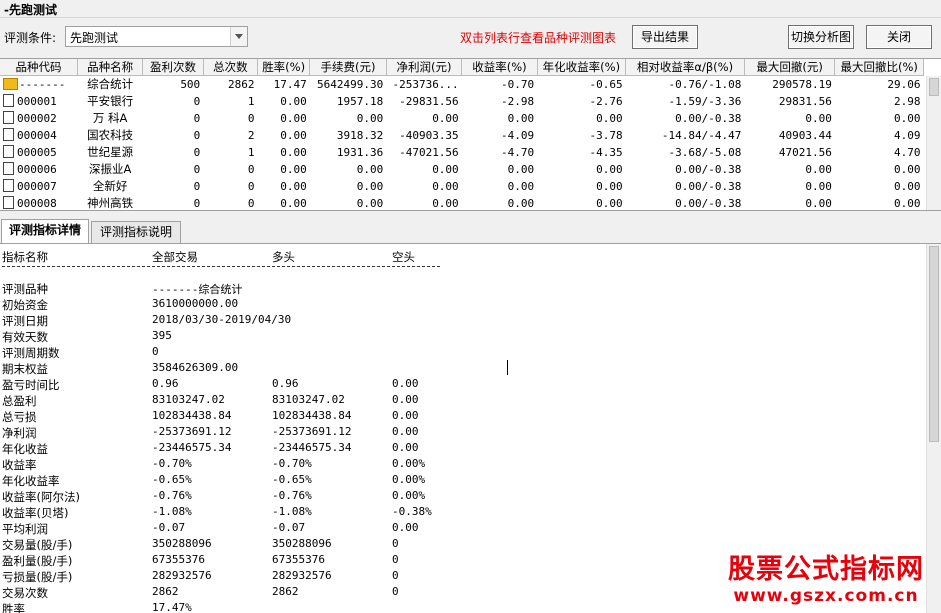 This screenshot has width=941, height=613. Describe the element at coordinates (136, 232) in the screenshot. I see `tab-metric-explanation: 评测指标说明` at that location.